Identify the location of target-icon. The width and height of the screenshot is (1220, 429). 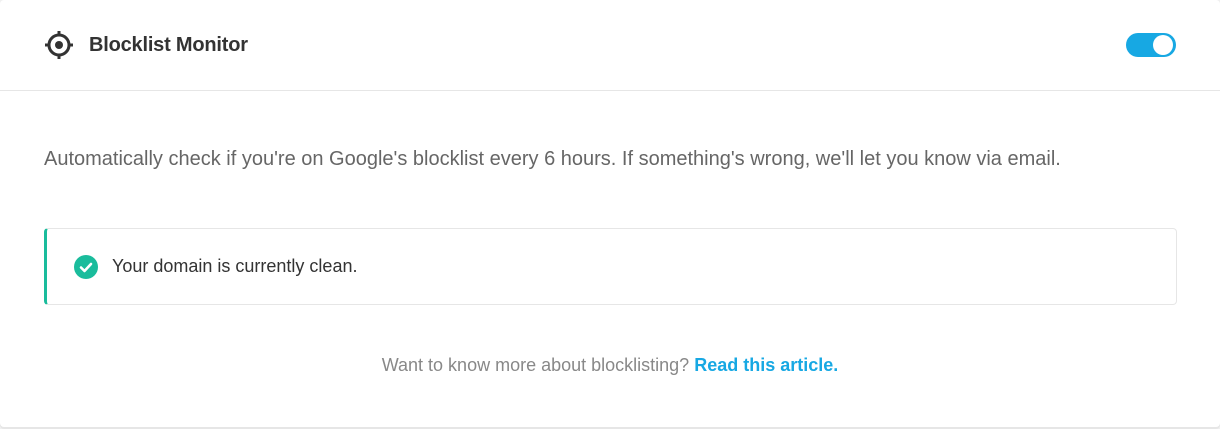
(59, 45).